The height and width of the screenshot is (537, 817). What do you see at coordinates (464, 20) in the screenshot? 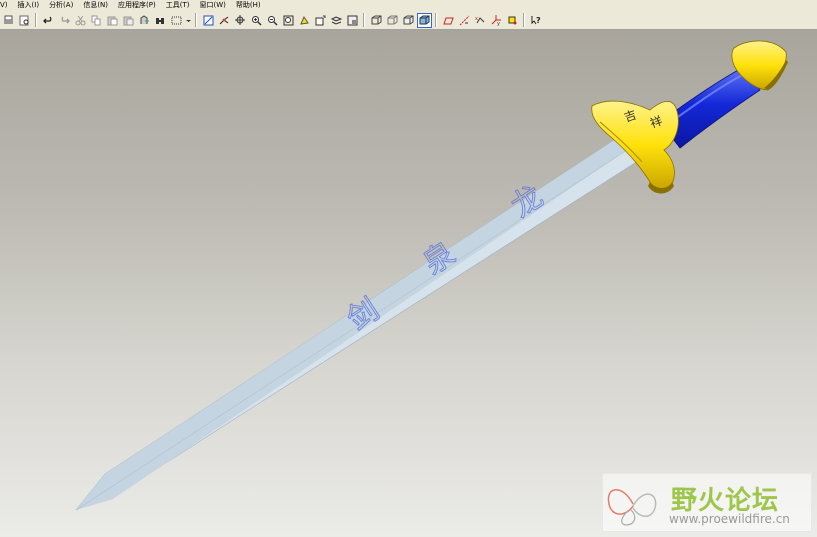
I see `datum-axes-icon` at bounding box center [464, 20].